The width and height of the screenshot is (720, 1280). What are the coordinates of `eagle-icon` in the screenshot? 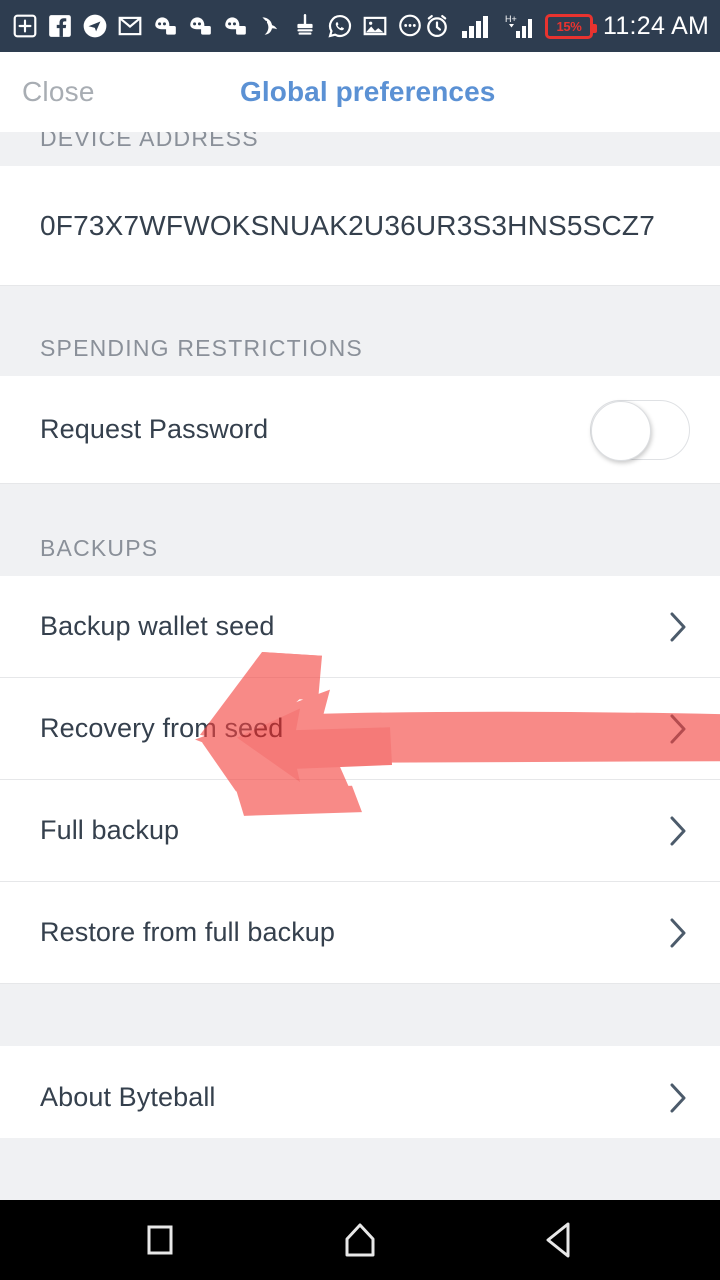 It's located at (270, 26).